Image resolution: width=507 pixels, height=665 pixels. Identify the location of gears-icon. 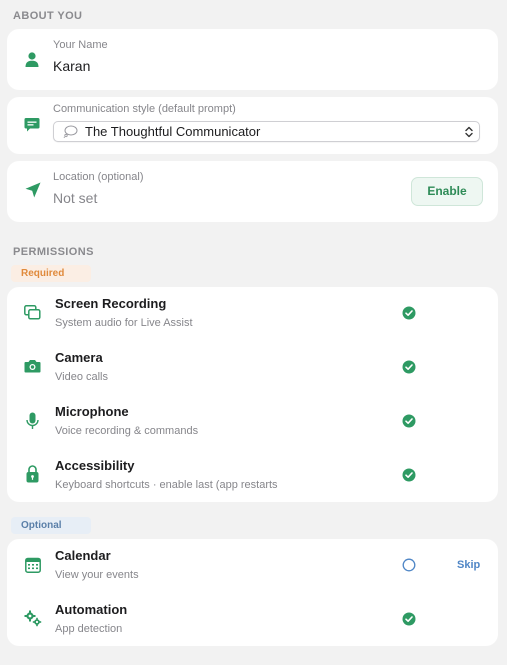
(33, 621).